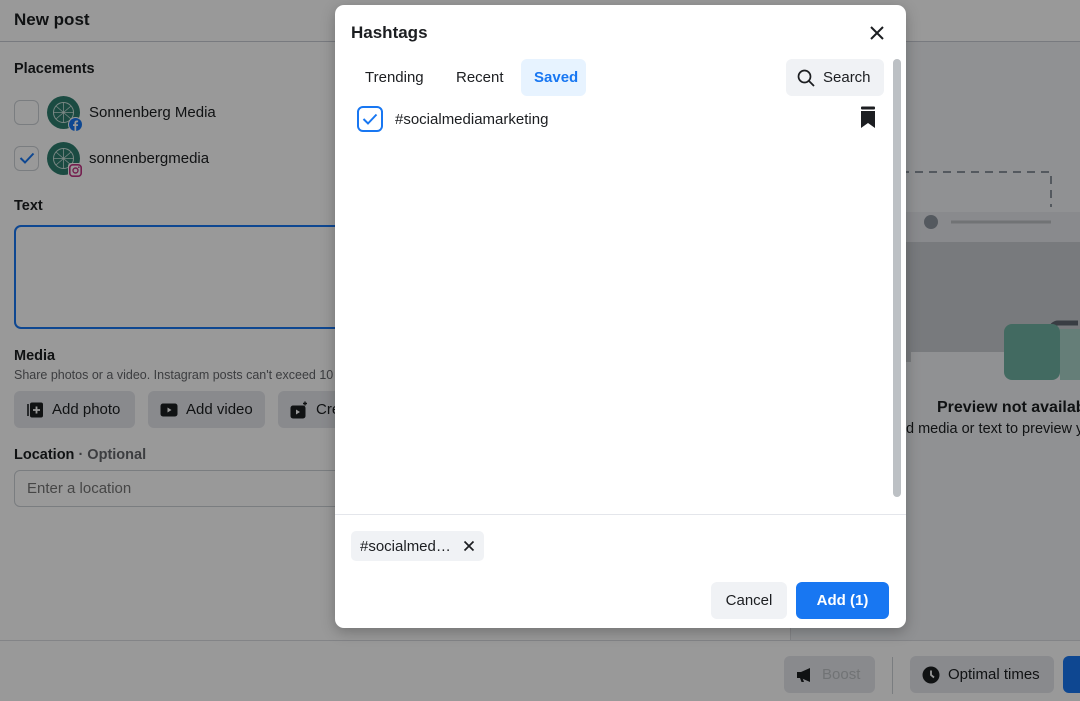 Image resolution: width=1080 pixels, height=701 pixels. I want to click on close-button, so click(877, 33).